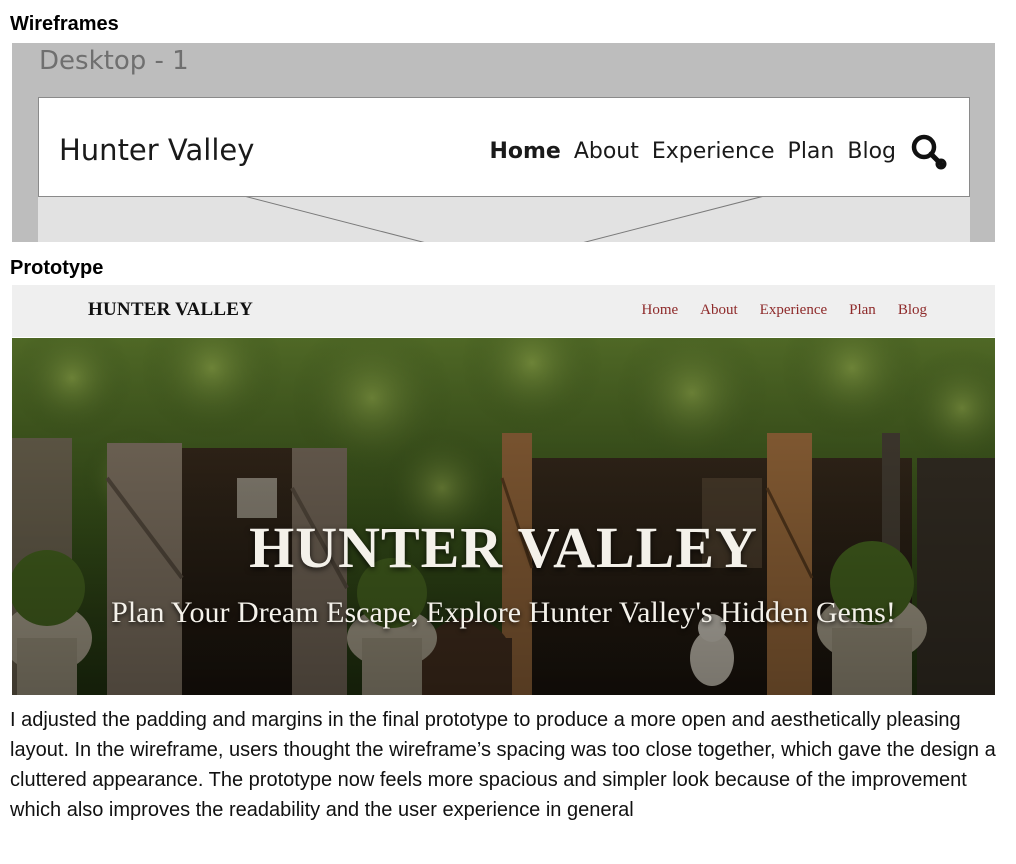 The image size is (1016, 864). I want to click on prototype-nav-blog: Blog, so click(912, 310).